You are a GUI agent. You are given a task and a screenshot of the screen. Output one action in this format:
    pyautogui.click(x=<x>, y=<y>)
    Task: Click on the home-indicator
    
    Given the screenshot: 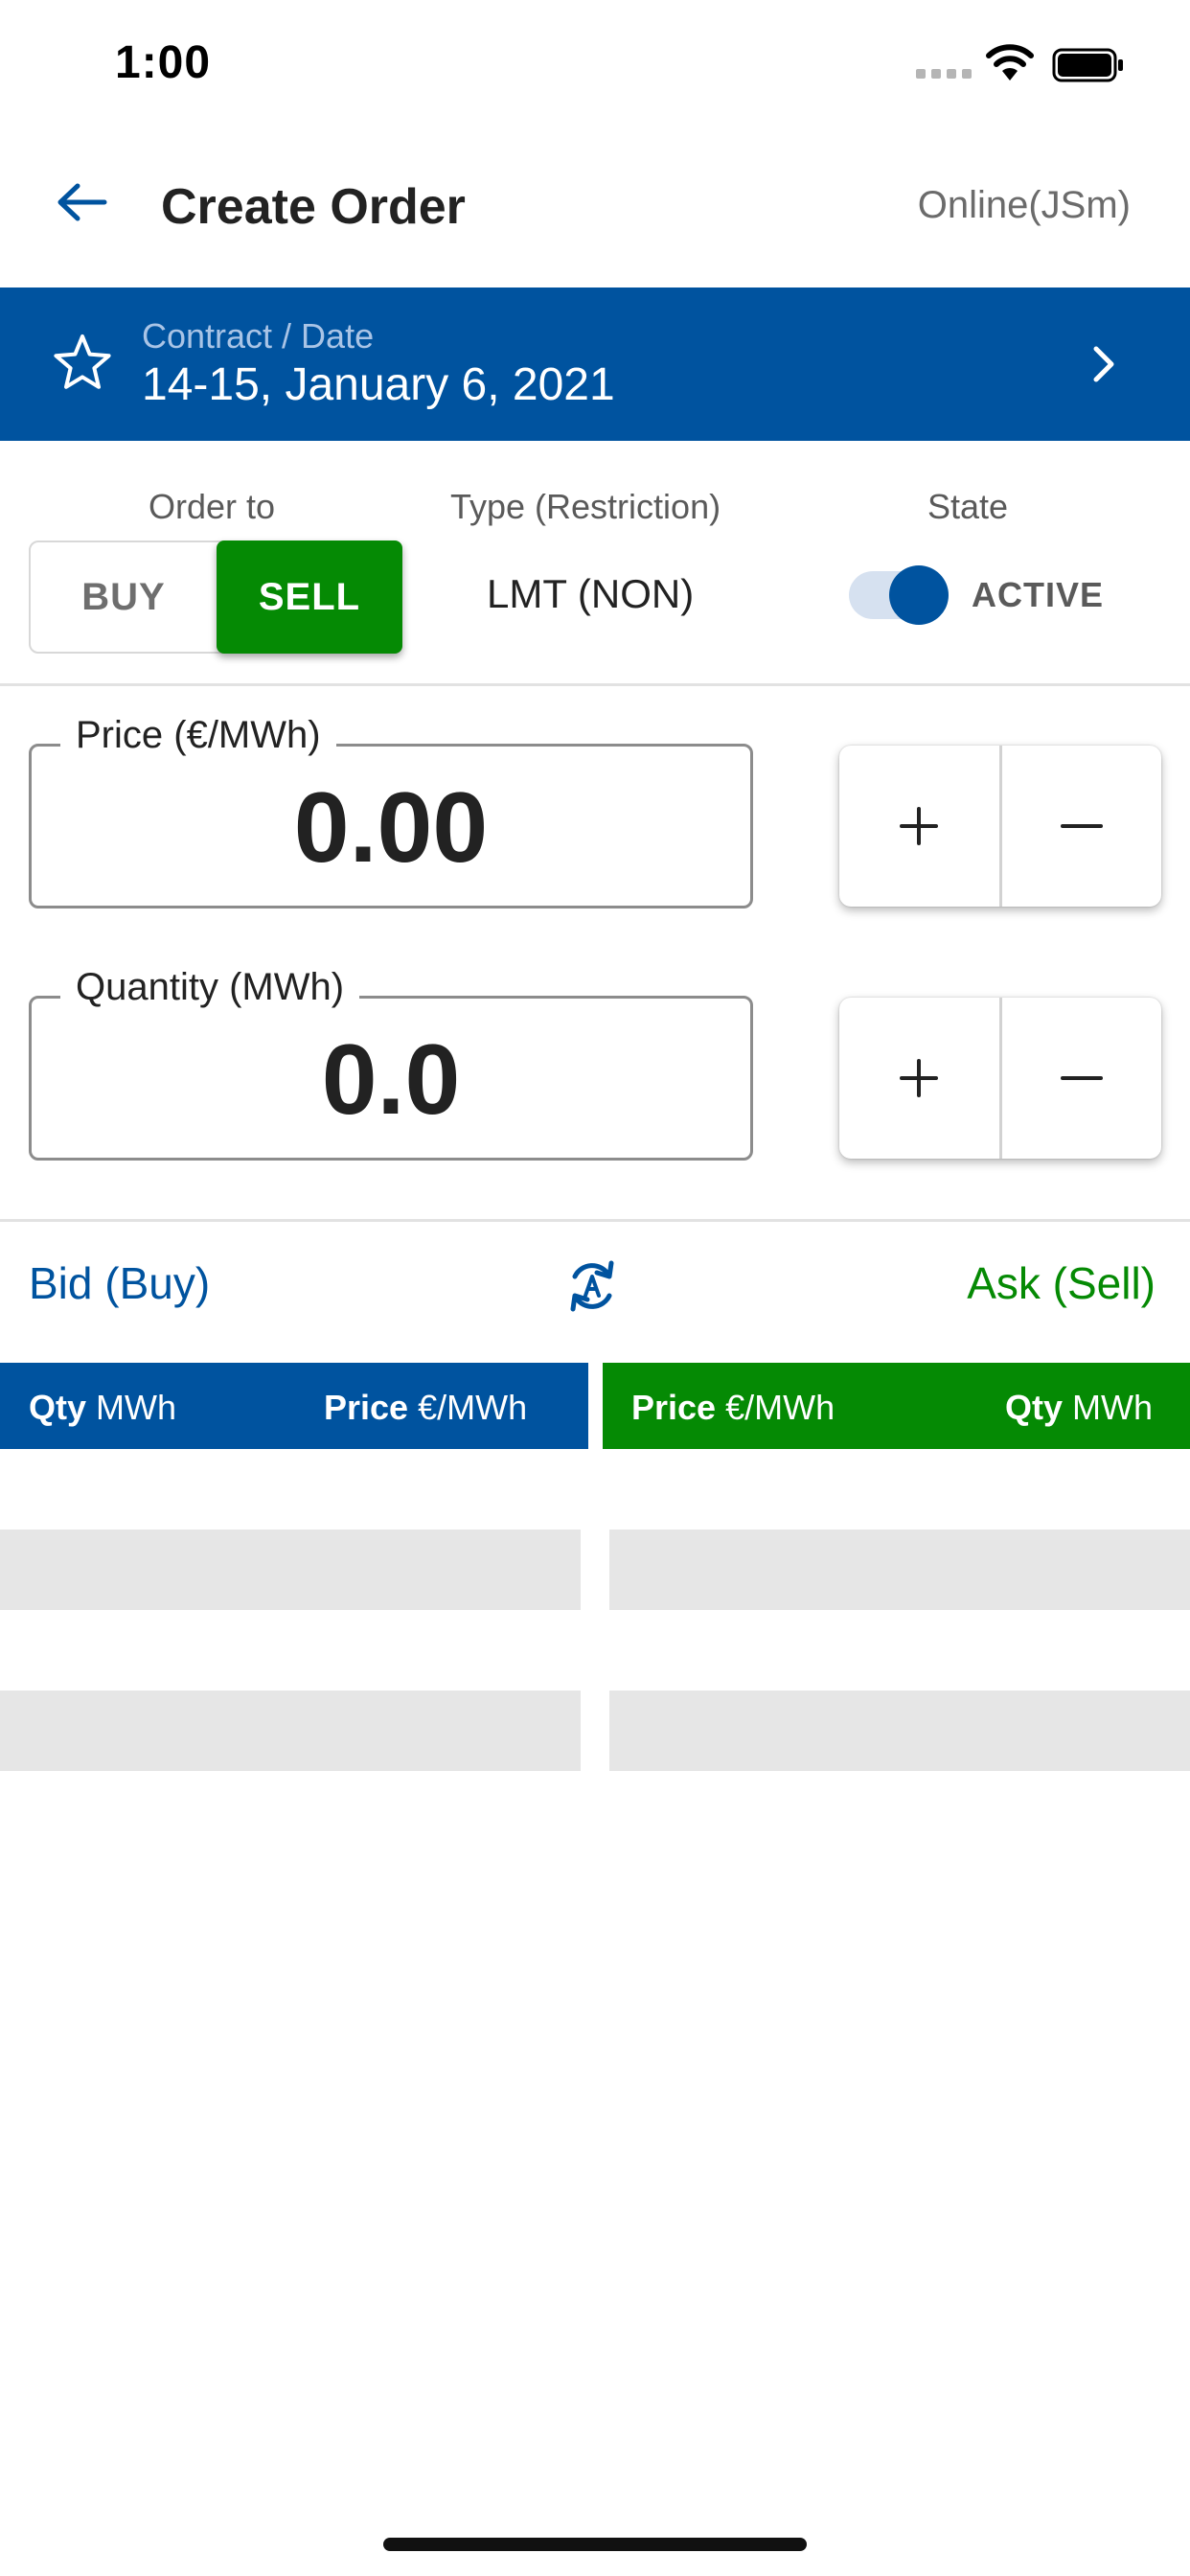 What is the action you would take?
    pyautogui.click(x=595, y=2544)
    